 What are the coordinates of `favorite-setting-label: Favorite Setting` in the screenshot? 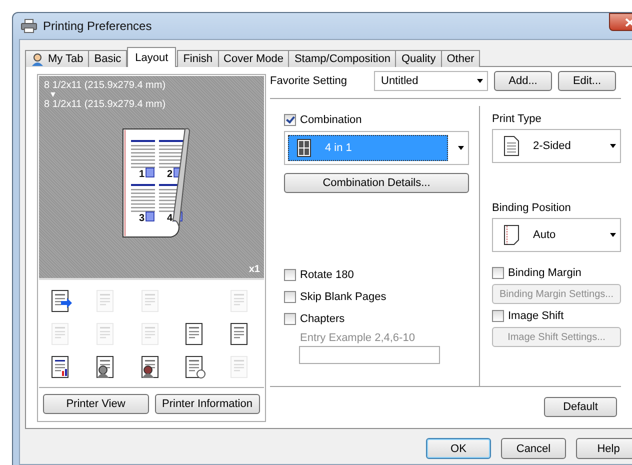 It's located at (309, 81).